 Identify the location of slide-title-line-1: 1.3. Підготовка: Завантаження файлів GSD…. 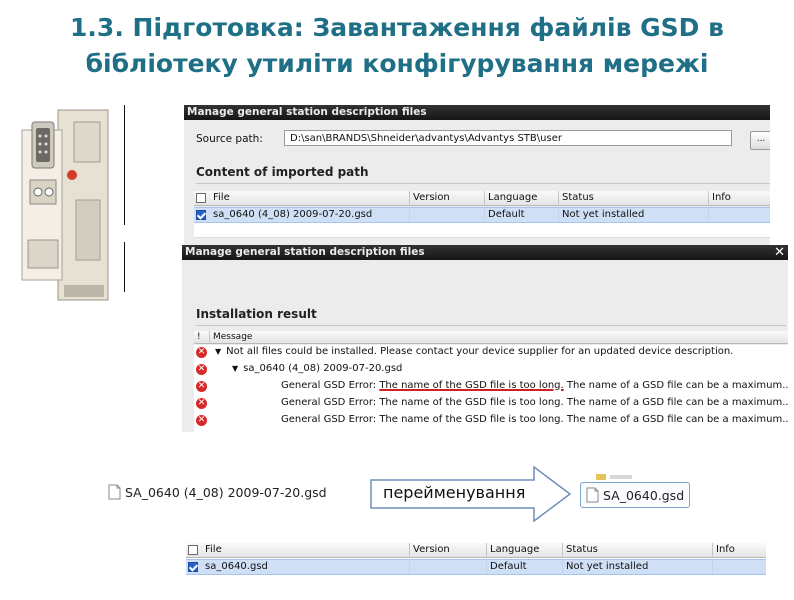
(397, 27).